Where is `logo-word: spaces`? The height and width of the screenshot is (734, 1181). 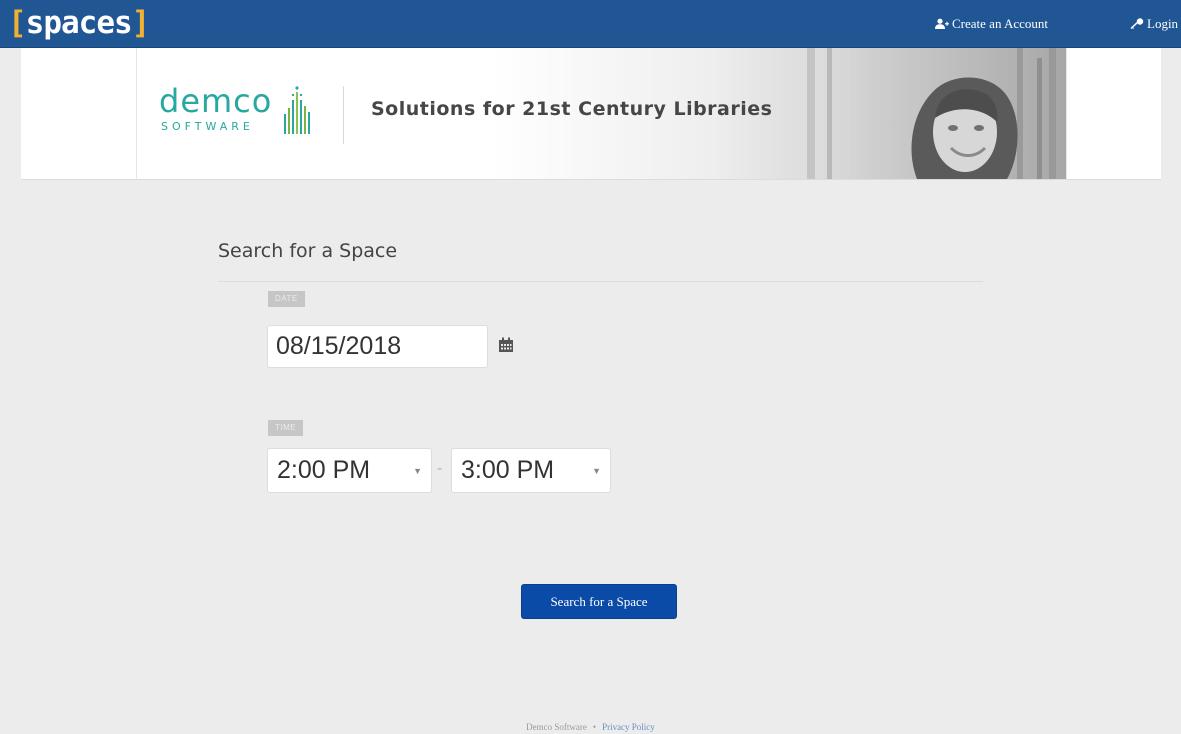 logo-word: spaces is located at coordinates (79, 23).